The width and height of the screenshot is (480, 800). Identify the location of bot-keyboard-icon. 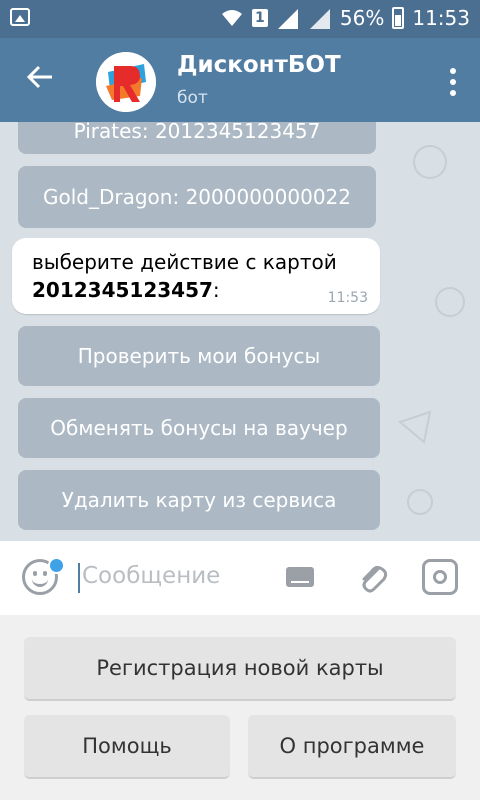
(300, 577).